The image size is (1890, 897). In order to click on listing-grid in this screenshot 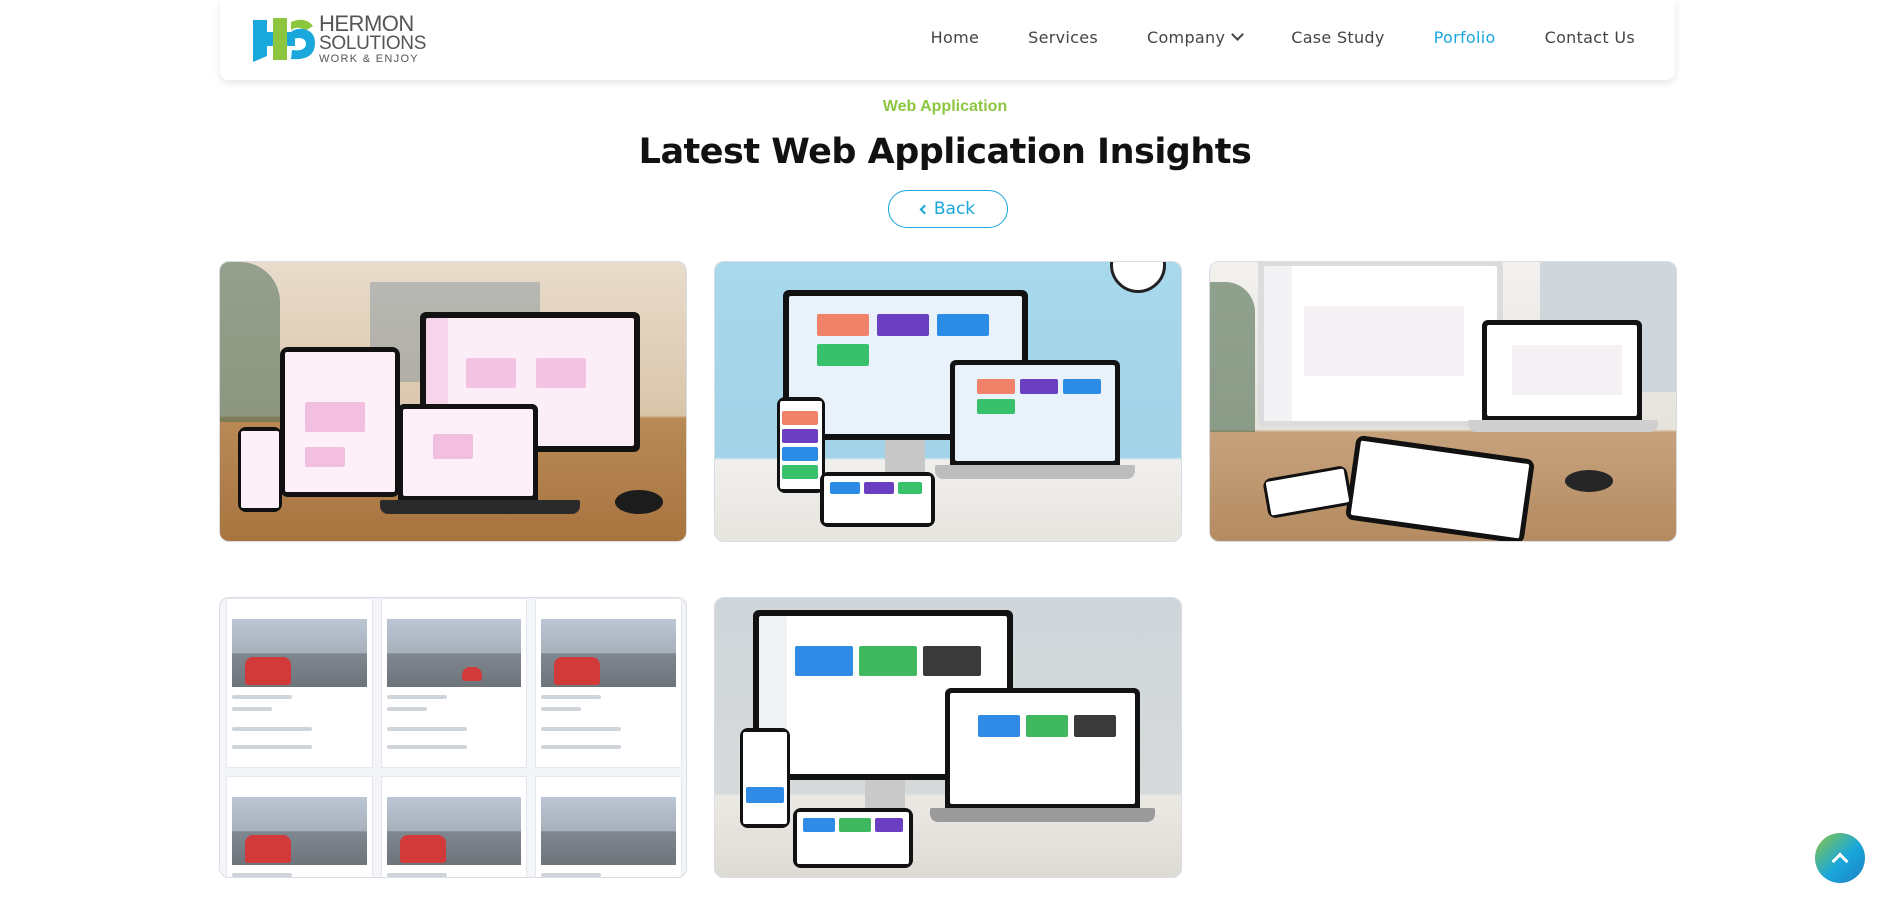, I will do `click(454, 737)`.